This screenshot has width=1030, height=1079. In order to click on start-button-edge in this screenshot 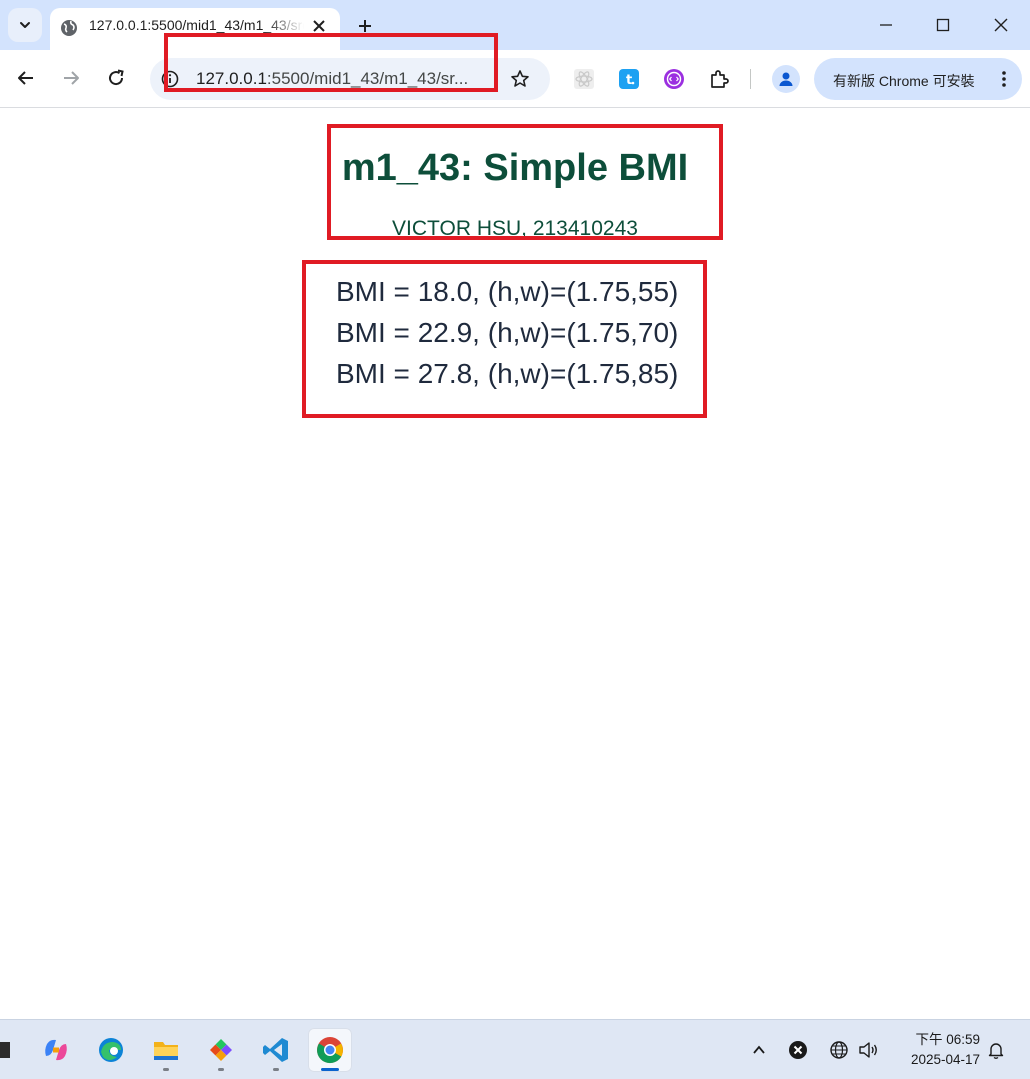, I will do `click(5, 1050)`.